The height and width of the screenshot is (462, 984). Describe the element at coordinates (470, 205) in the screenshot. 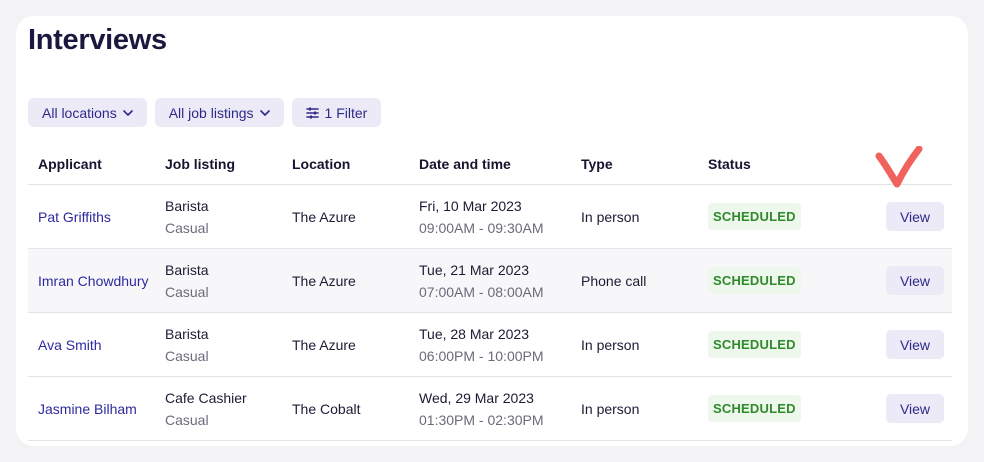

I see `interview-date: Fri, 10 Mar 2023` at that location.